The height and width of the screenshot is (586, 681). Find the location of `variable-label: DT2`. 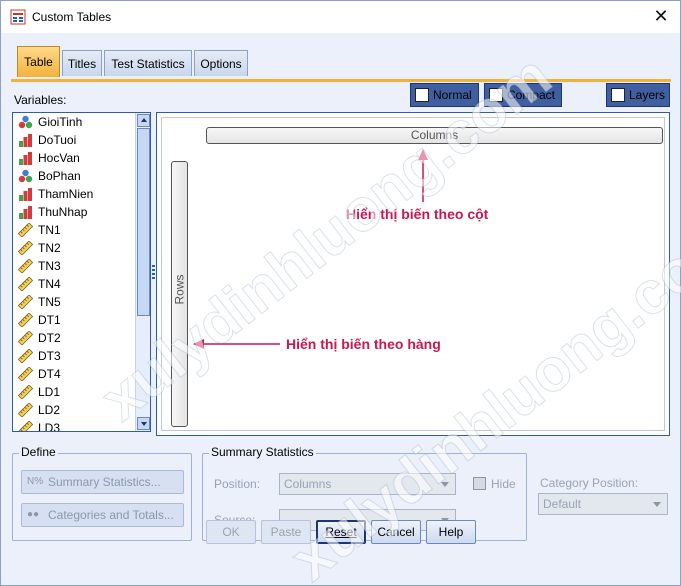

variable-label: DT2 is located at coordinates (49, 338).